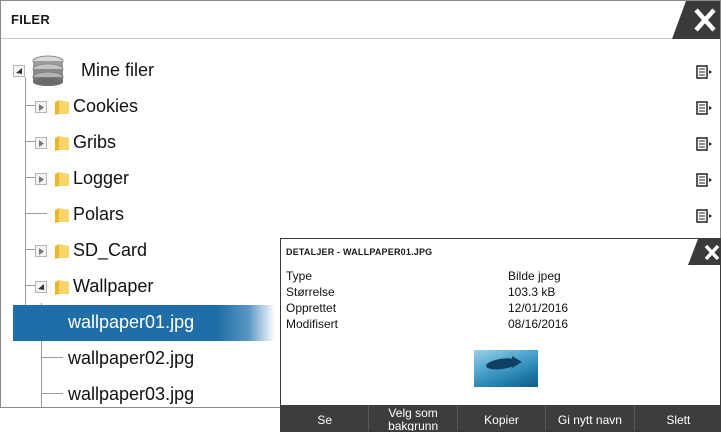 This screenshot has height=432, width=721. Describe the element at coordinates (360, 179) in the screenshot. I see `tree-item-logger: Logger` at that location.